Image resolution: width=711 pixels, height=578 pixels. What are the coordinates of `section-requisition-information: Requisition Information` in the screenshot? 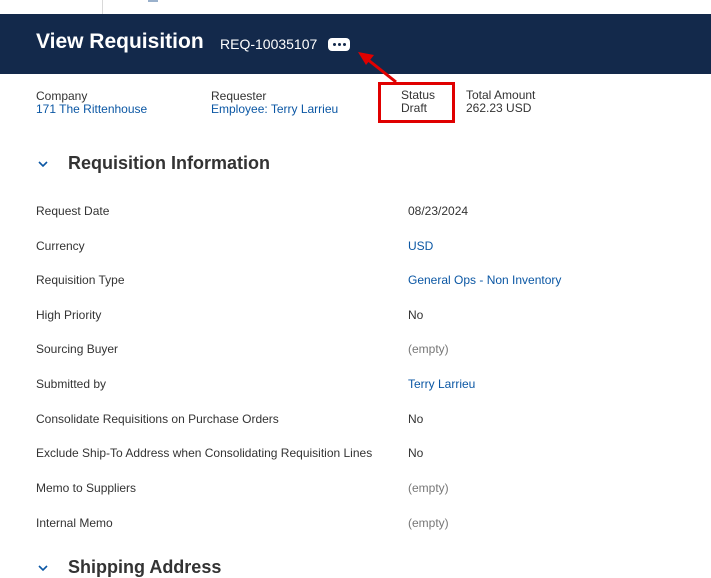 It's located at (153, 163).